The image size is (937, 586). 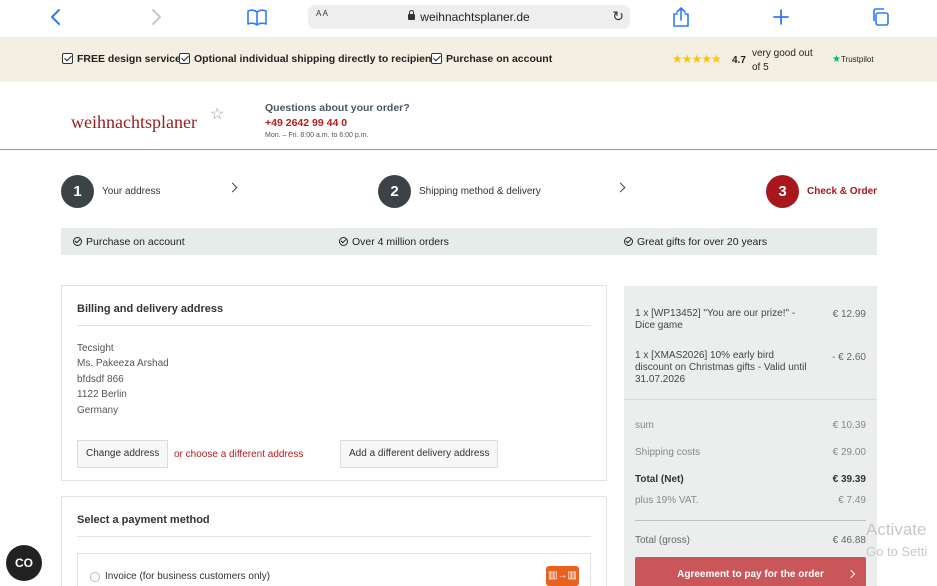 I want to click on summary-item-price: € 12.99, so click(x=849, y=314).